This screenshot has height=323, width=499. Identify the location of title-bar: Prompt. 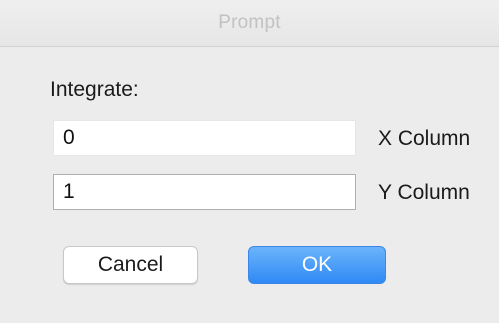
(249, 23).